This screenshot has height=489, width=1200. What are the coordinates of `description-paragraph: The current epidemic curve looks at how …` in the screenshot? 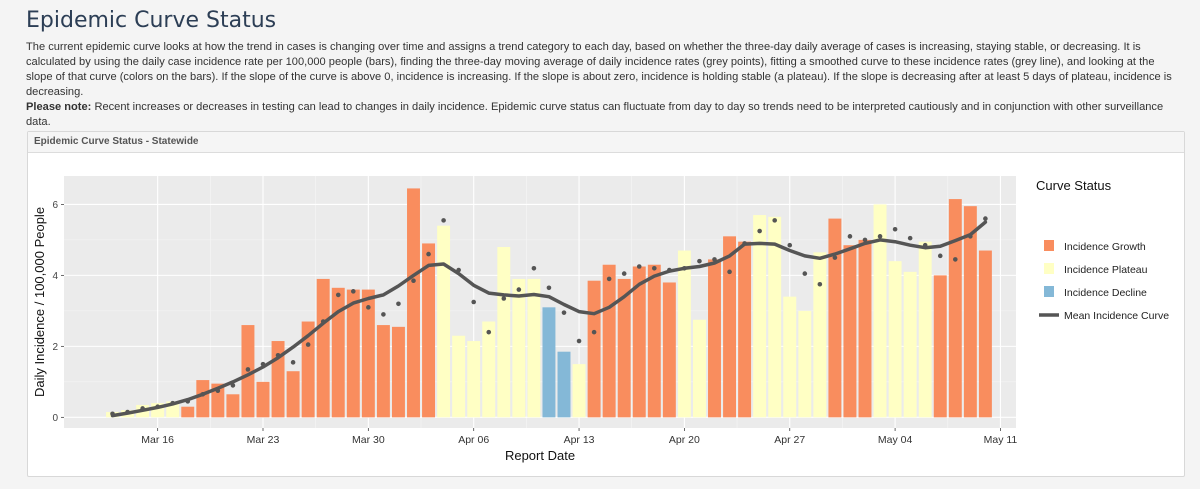 It's located at (599, 69).